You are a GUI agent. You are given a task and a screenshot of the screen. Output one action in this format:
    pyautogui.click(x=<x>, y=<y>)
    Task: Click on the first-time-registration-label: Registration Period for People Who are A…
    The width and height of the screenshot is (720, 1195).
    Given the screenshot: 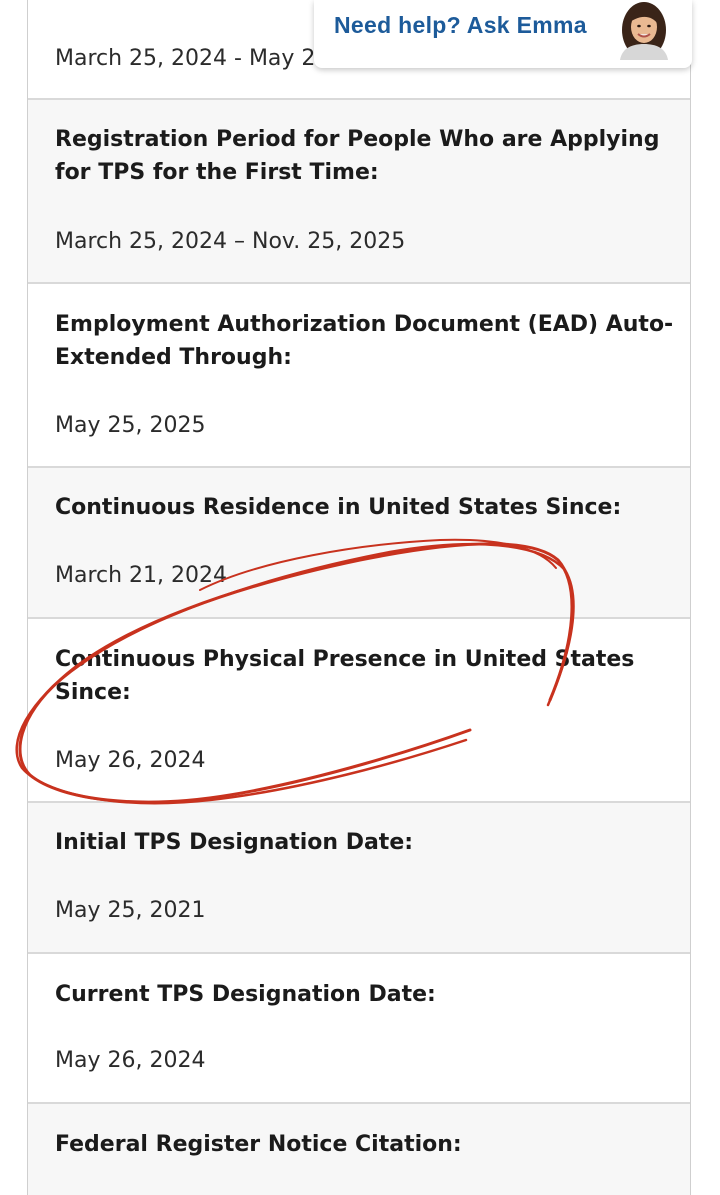 What is the action you would take?
    pyautogui.click(x=357, y=156)
    